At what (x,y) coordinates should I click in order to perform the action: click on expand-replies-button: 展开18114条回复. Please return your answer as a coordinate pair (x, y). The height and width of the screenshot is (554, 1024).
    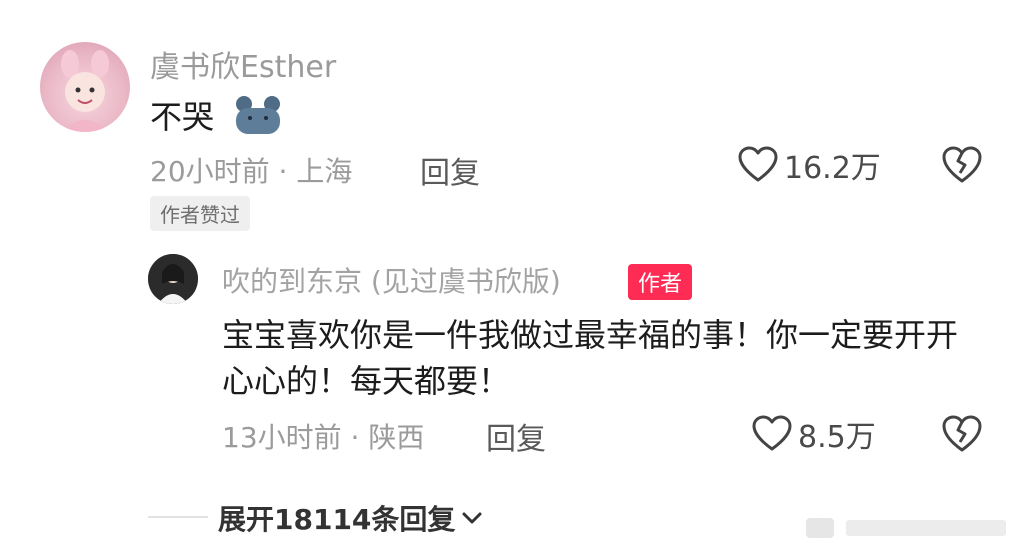
    Looking at the image, I should click on (351, 518).